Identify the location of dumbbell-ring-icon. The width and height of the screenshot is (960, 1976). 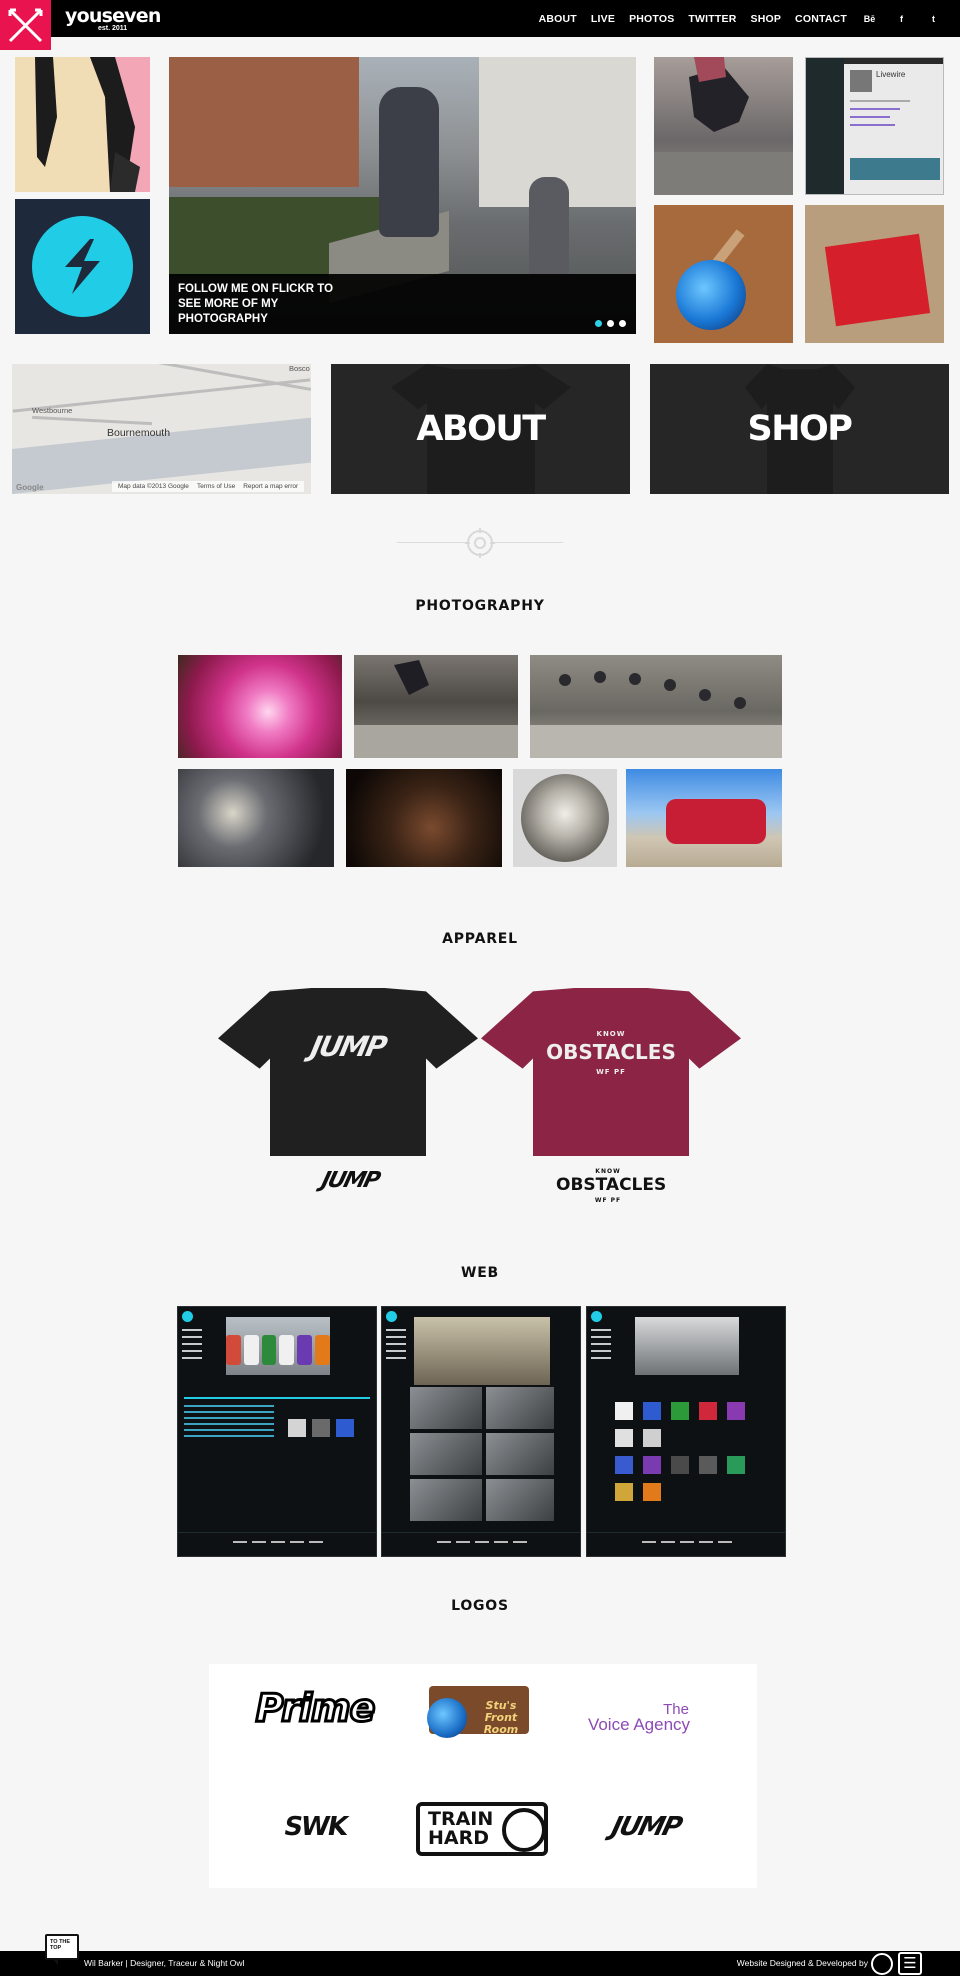
(524, 1830).